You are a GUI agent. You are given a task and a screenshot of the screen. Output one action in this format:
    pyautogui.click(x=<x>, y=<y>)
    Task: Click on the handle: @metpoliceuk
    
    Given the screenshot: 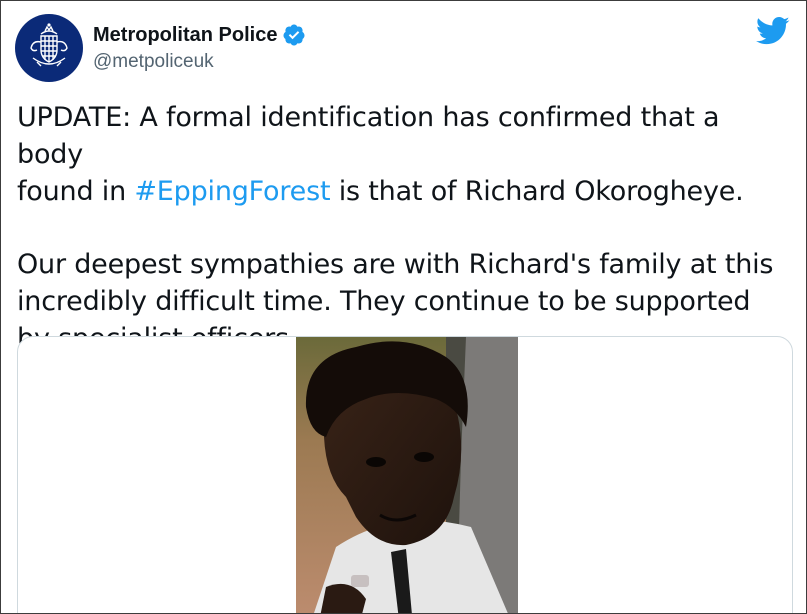 What is the action you would take?
    pyautogui.click(x=199, y=62)
    